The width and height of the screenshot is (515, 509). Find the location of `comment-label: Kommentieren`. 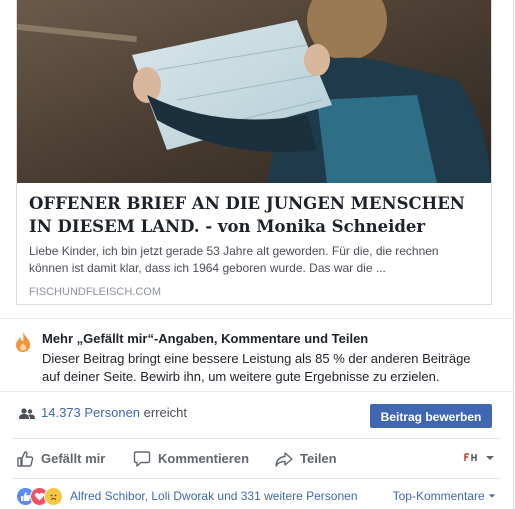

comment-label: Kommentieren is located at coordinates (204, 458).